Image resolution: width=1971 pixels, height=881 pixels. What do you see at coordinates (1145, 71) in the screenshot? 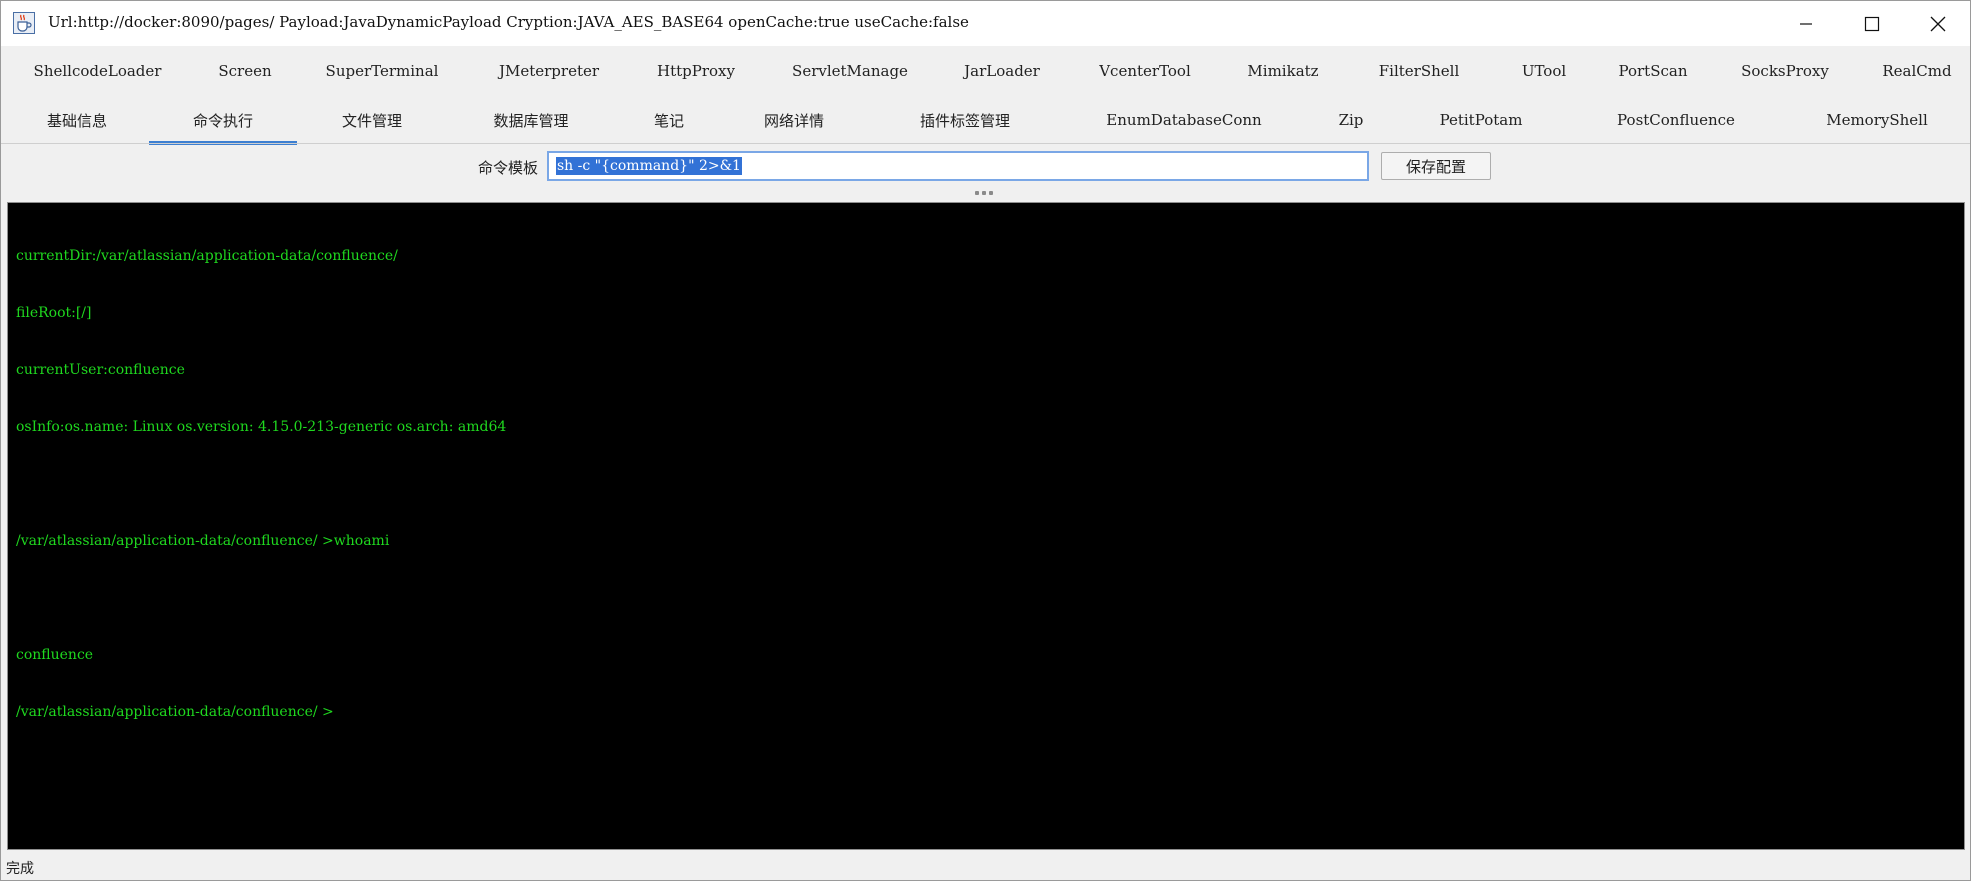
I see `tab-vcentertool: VcenterTool` at bounding box center [1145, 71].